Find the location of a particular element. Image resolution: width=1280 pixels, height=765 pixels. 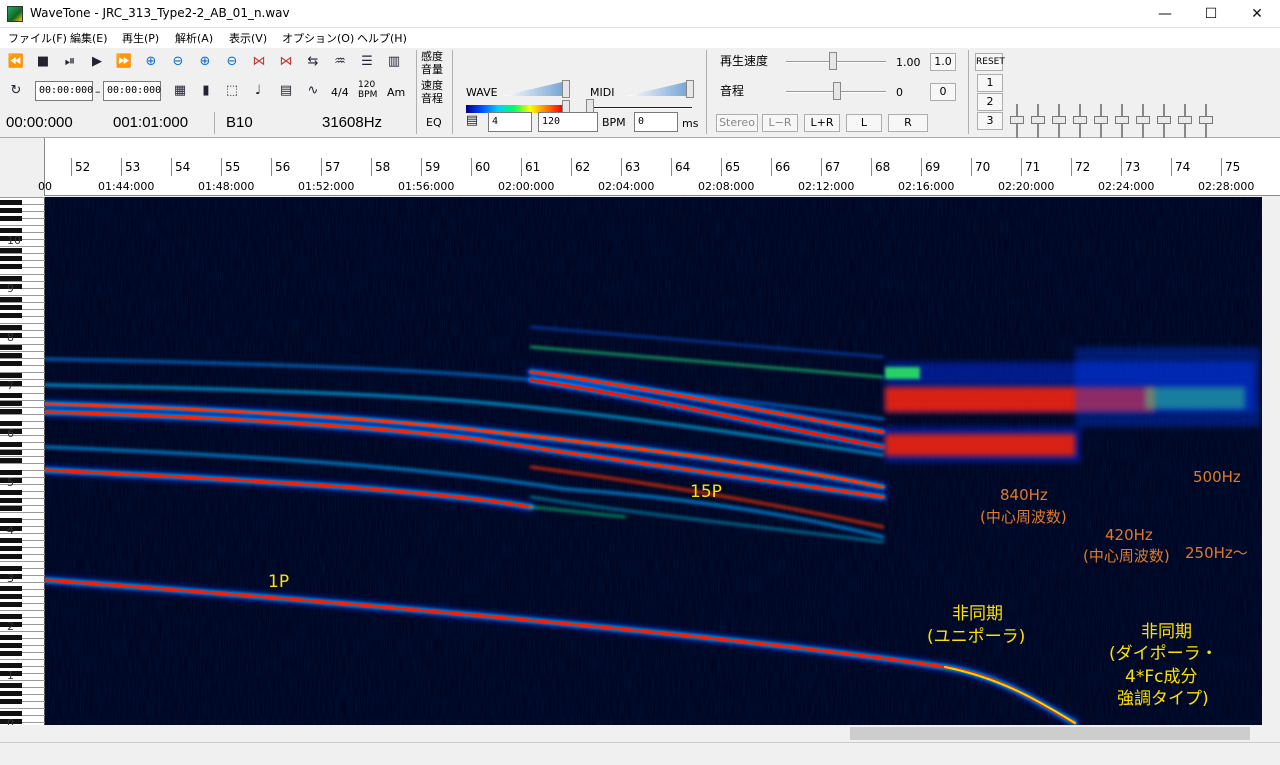

time-signature-icon: 4/4 is located at coordinates (340, 92).